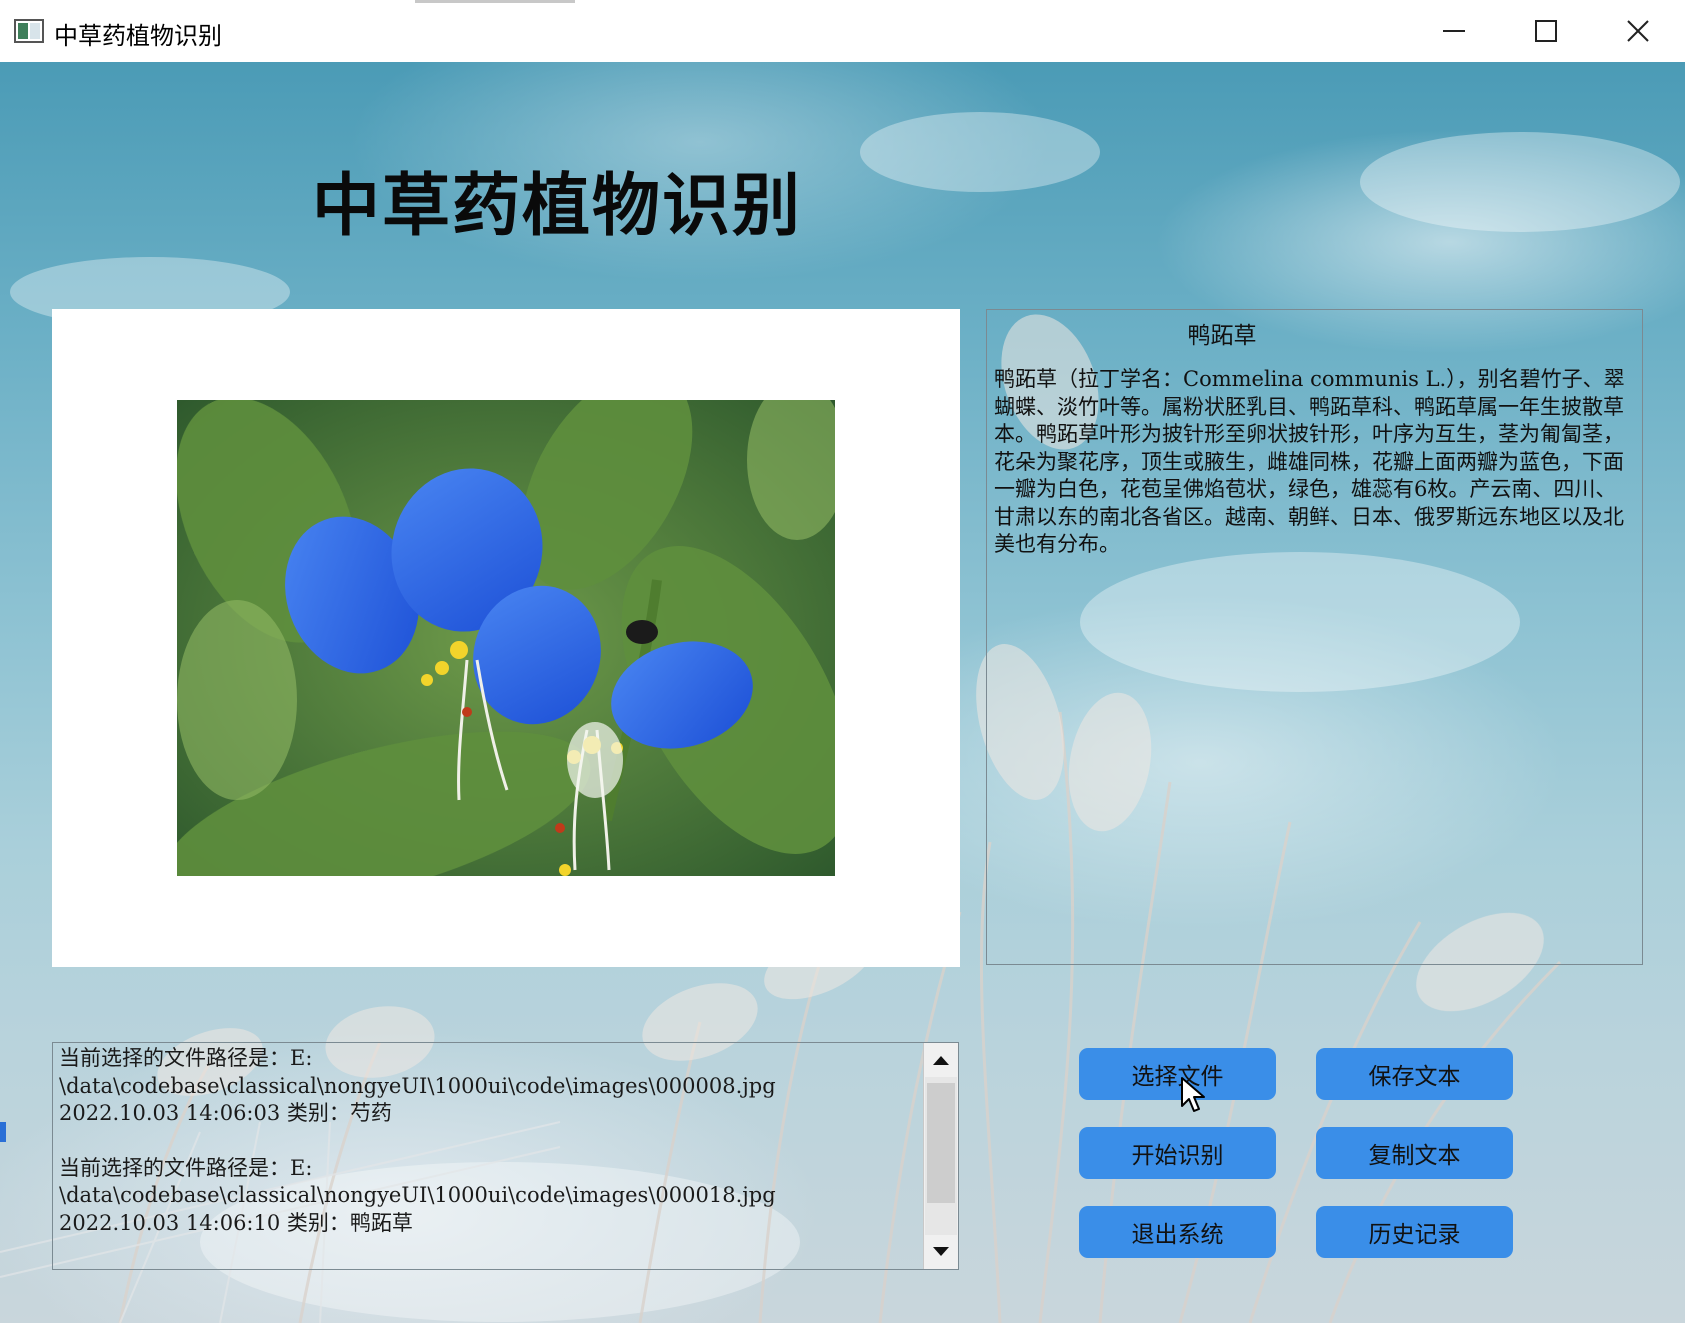  I want to click on scroll-up-arrow-icon, so click(941, 1060).